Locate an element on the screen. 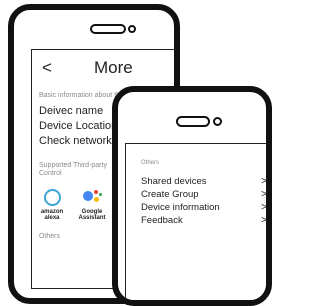 This screenshot has height=306, width=320. device-location-item: Device Location is located at coordinates (78, 126).